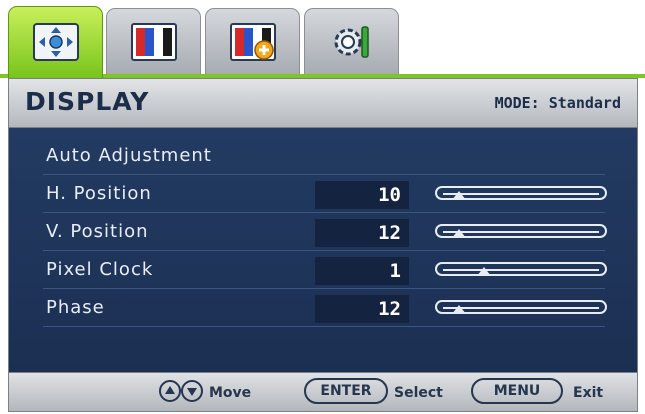 The height and width of the screenshot is (414, 645). I want to click on menu-item-phase: Phase 12, so click(325, 309).